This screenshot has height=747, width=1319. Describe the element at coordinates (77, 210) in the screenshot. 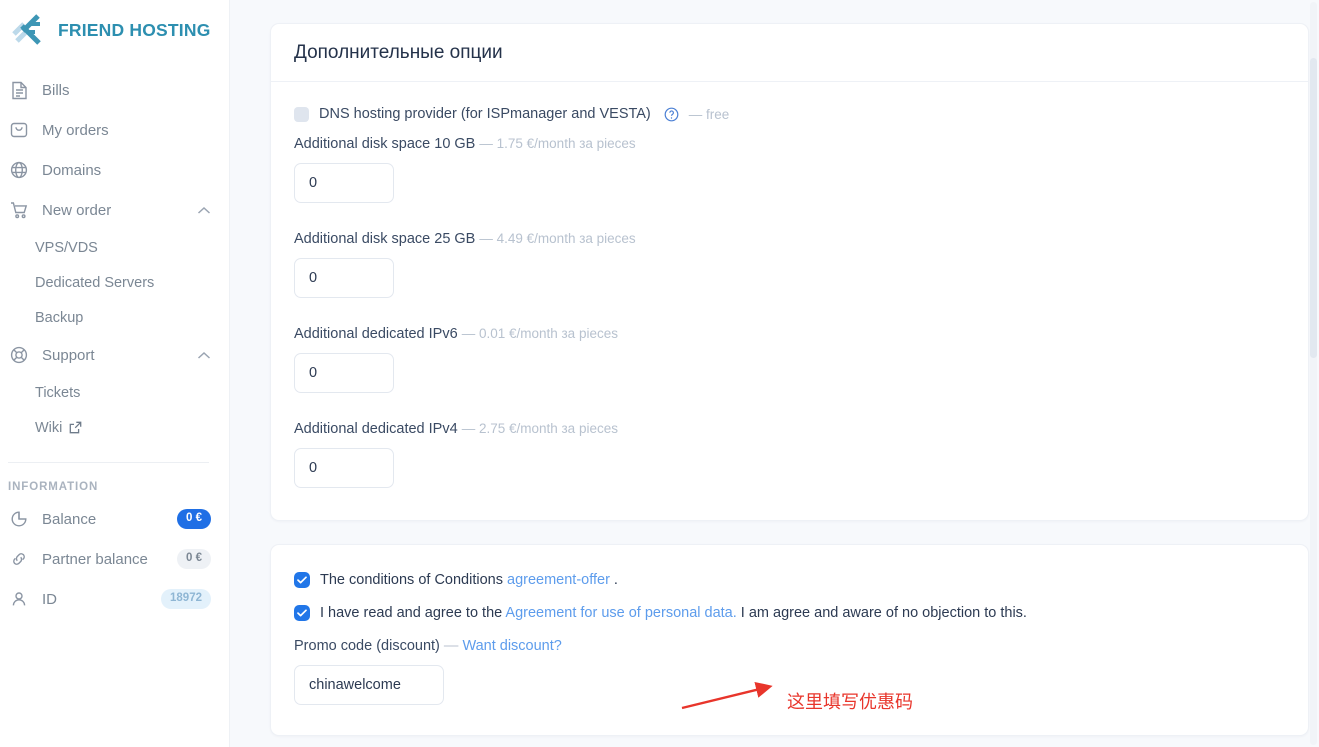

I see `sidebar-item-label: New order` at that location.